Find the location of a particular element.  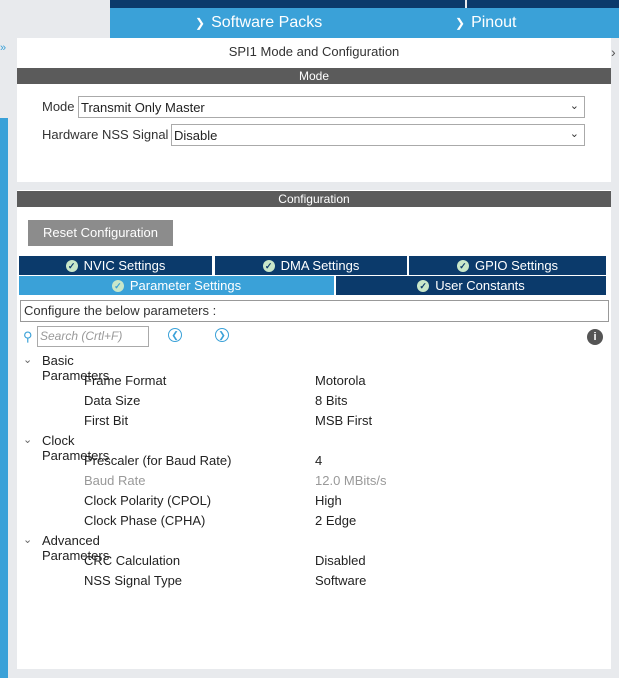

section-divider is located at coordinates (314, 186).